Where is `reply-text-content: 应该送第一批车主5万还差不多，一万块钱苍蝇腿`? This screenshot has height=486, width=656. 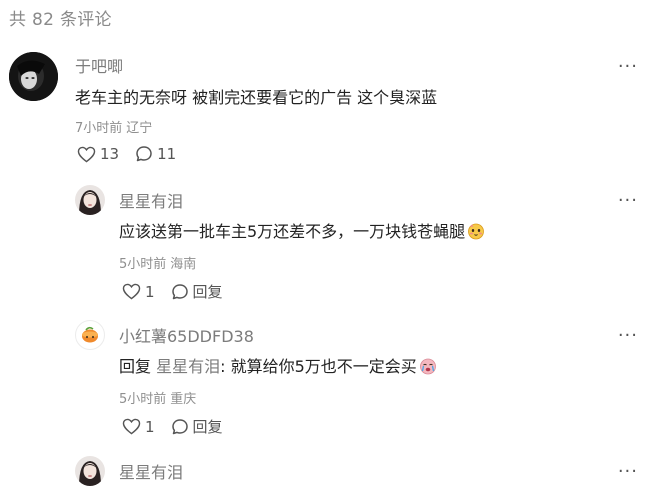
reply-text-content: 应该送第一批车主5万还差不多，一万块钱苍蝇腿 is located at coordinates (292, 231).